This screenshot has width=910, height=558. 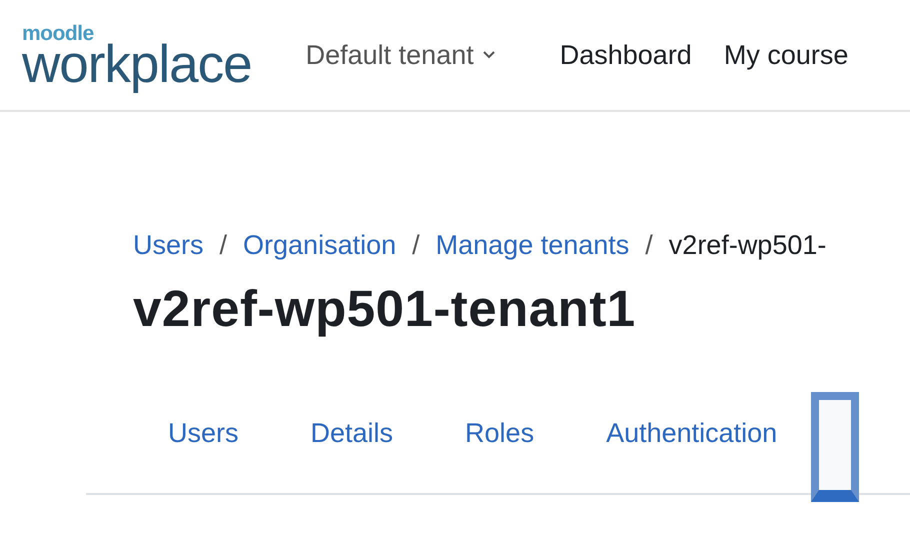 I want to click on tab: Details, so click(x=352, y=455).